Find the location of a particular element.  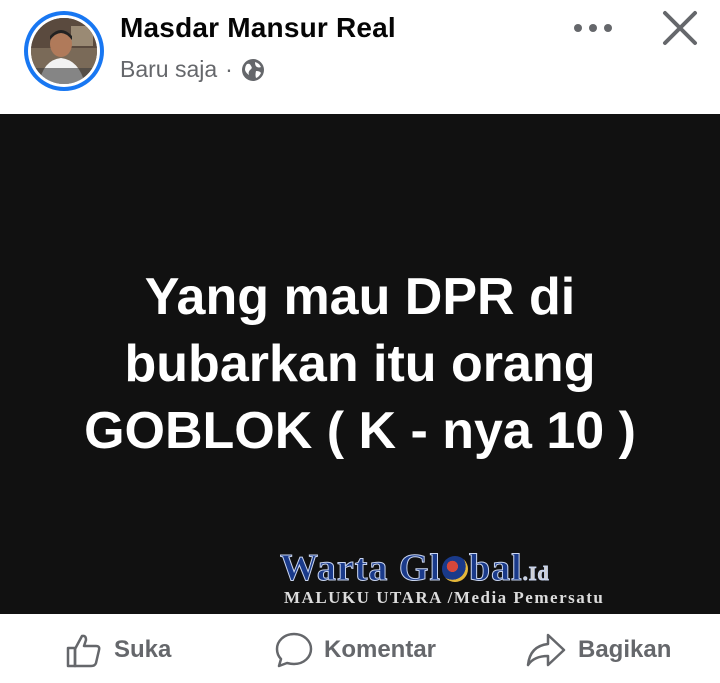

like-button: Suka is located at coordinates (117, 650).